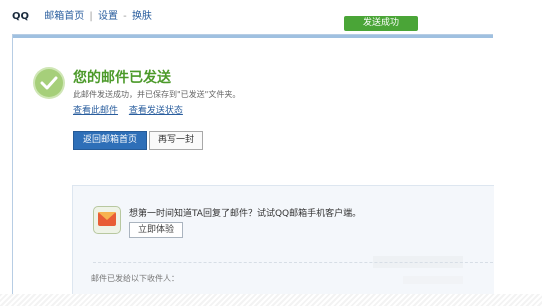 This screenshot has width=542, height=306. What do you see at coordinates (381, 23) in the screenshot?
I see `send-success-toast: 发送成功` at bounding box center [381, 23].